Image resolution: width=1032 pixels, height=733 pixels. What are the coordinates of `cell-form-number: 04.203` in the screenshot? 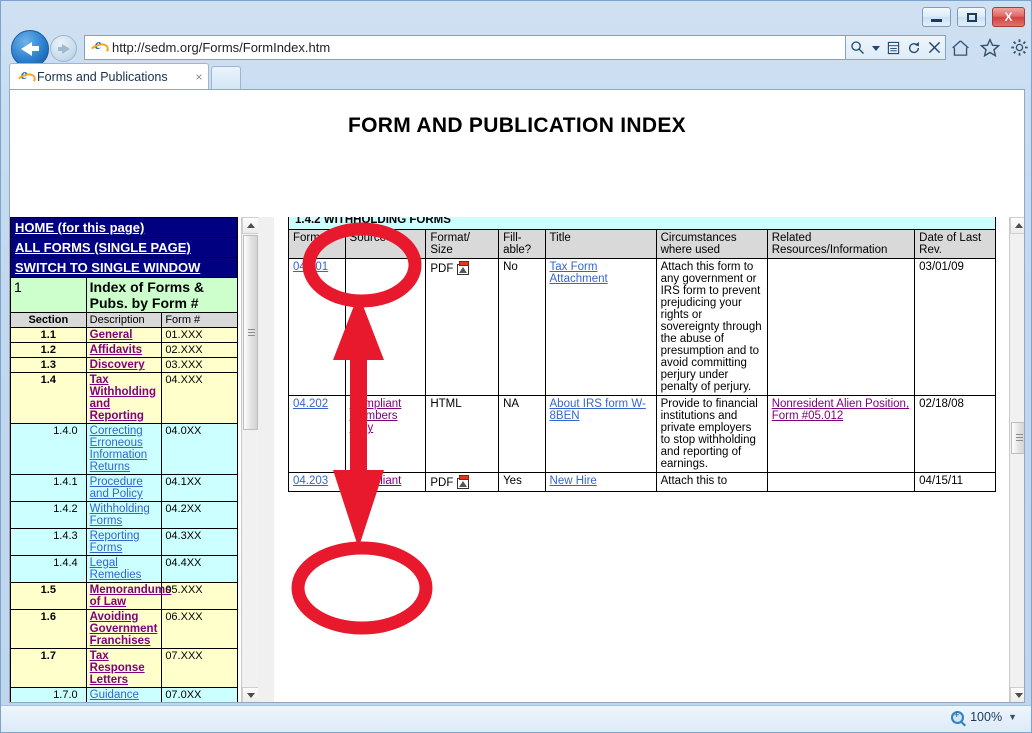 It's located at (317, 482).